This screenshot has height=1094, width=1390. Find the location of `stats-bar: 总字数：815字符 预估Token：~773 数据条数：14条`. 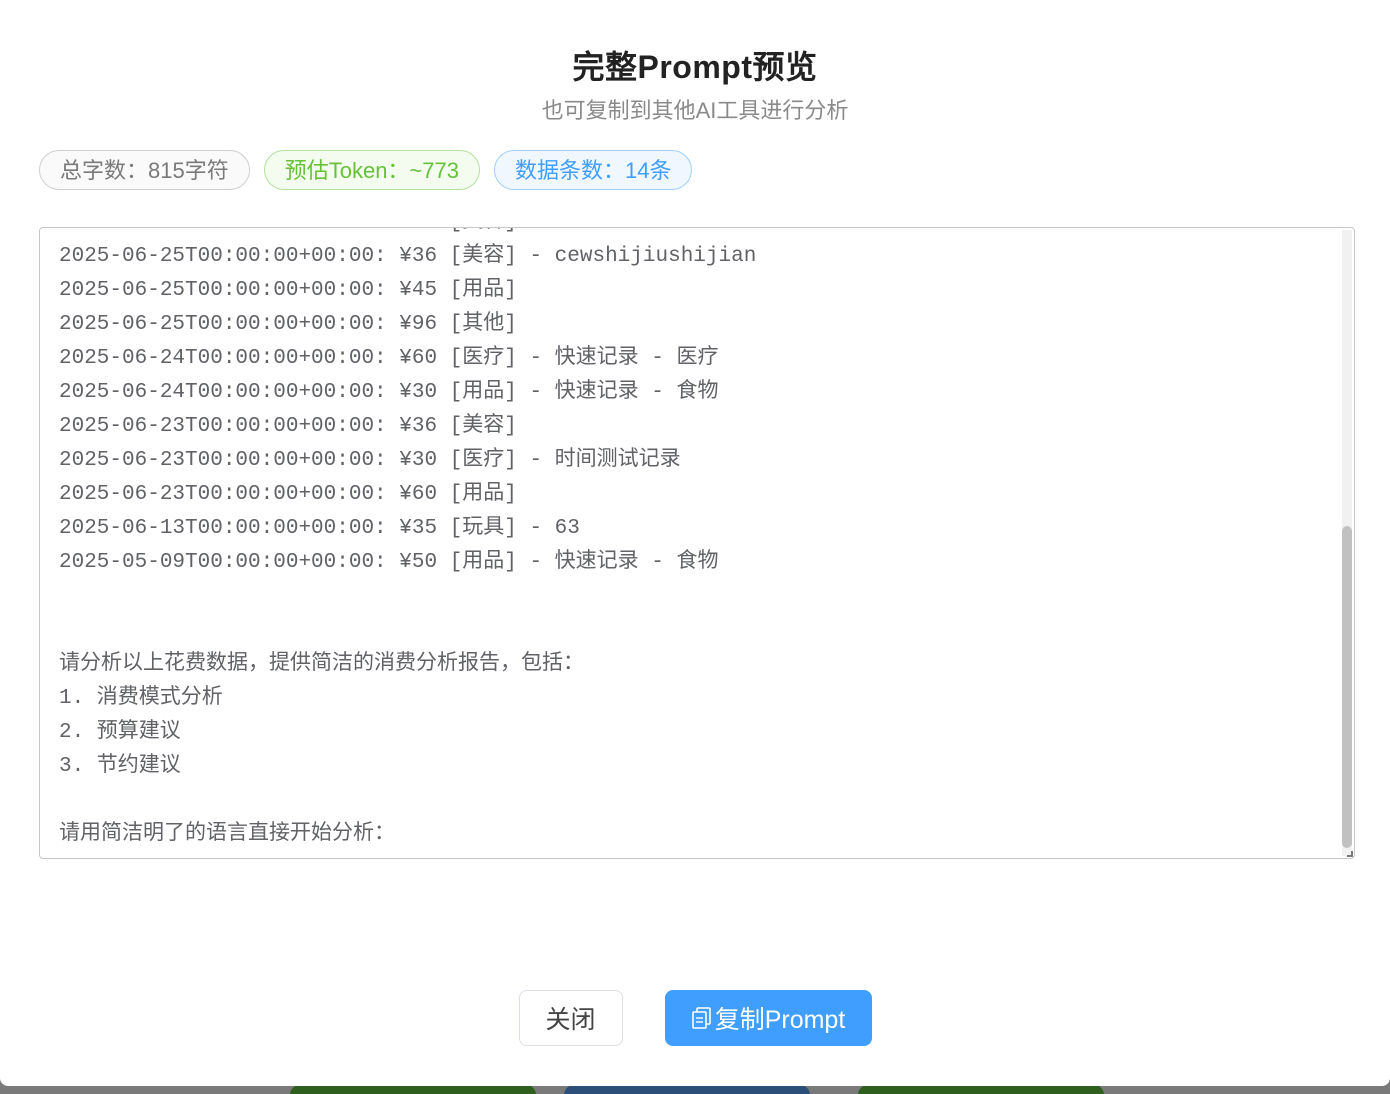

stats-bar: 总字数：815字符 预估Token：~773 数据条数：14条 is located at coordinates (366, 170).